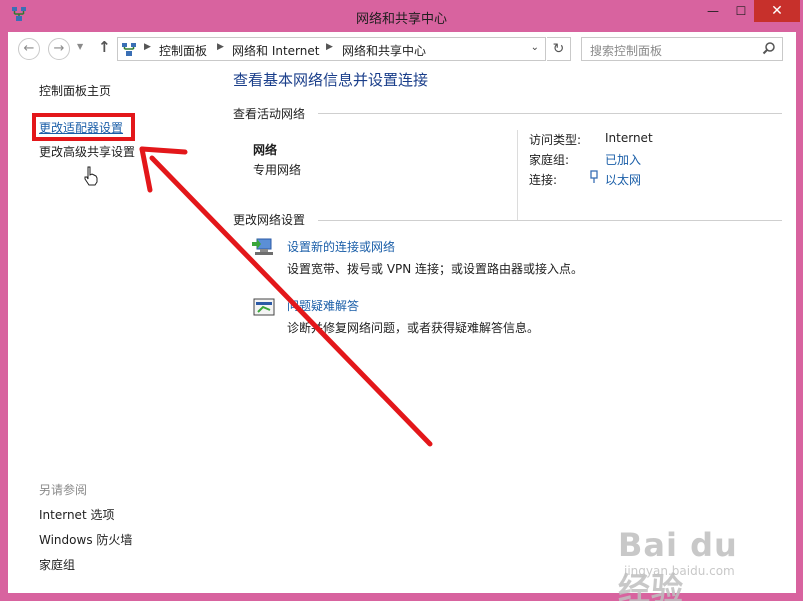 The width and height of the screenshot is (803, 601). Describe the element at coordinates (713, 11) in the screenshot. I see `minimize-button: —` at that location.